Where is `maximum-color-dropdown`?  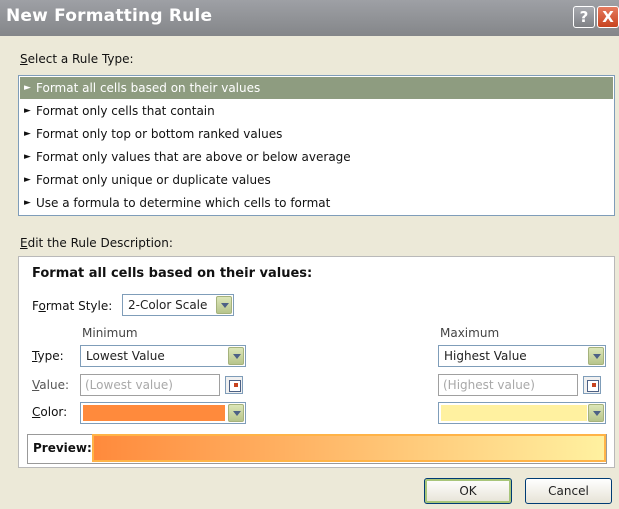
maximum-color-dropdown is located at coordinates (522, 413).